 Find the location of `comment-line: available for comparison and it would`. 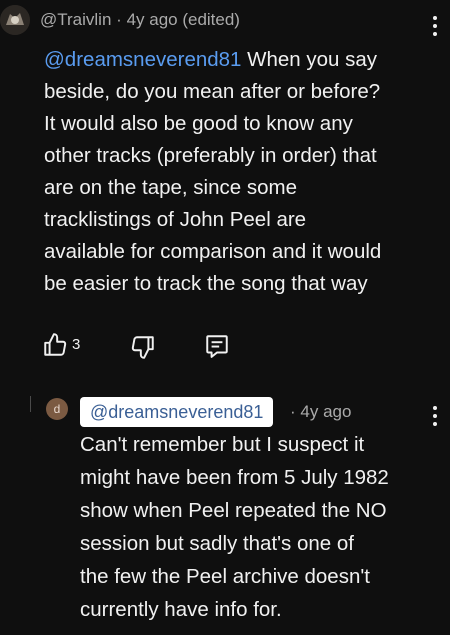

comment-line: available for comparison and it would is located at coordinates (213, 251).